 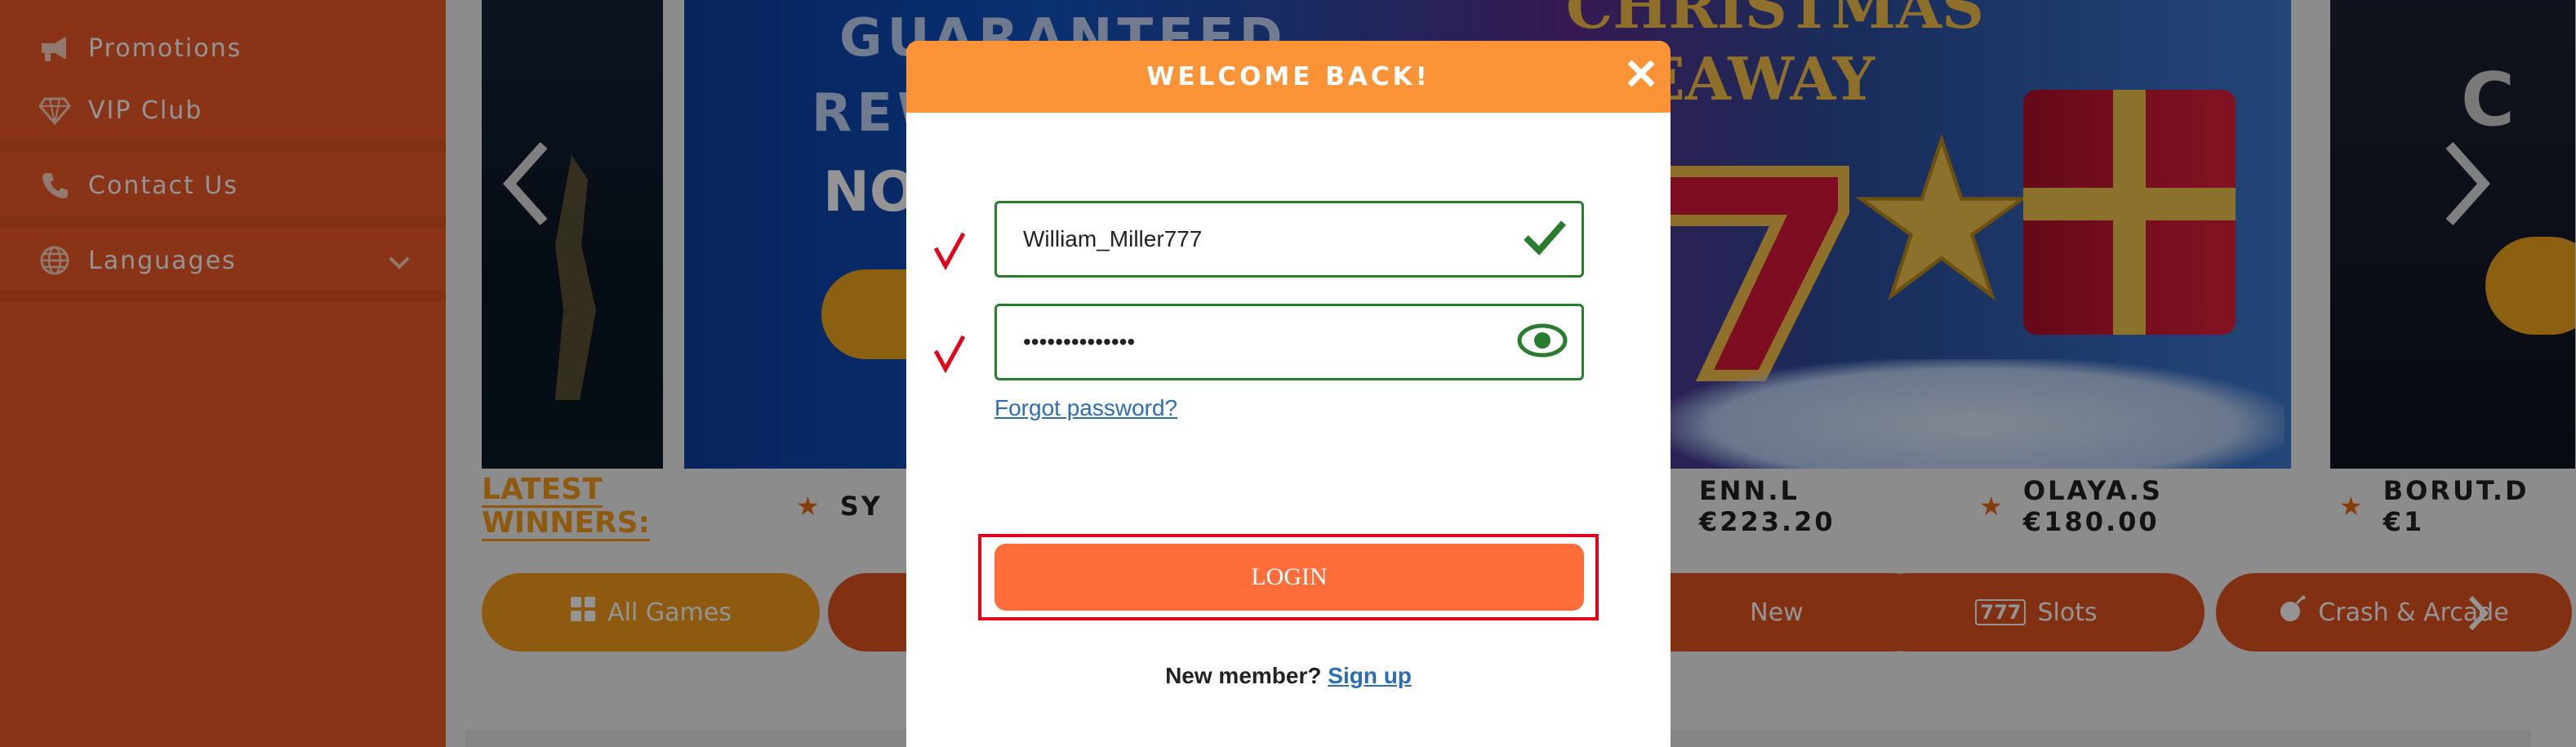 I want to click on signup-row: New member? Sign up, so click(x=1288, y=676).